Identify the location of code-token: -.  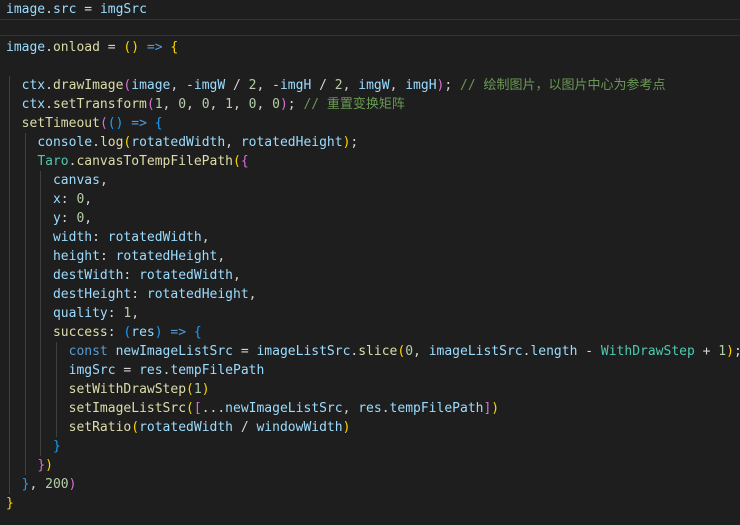
(589, 351).